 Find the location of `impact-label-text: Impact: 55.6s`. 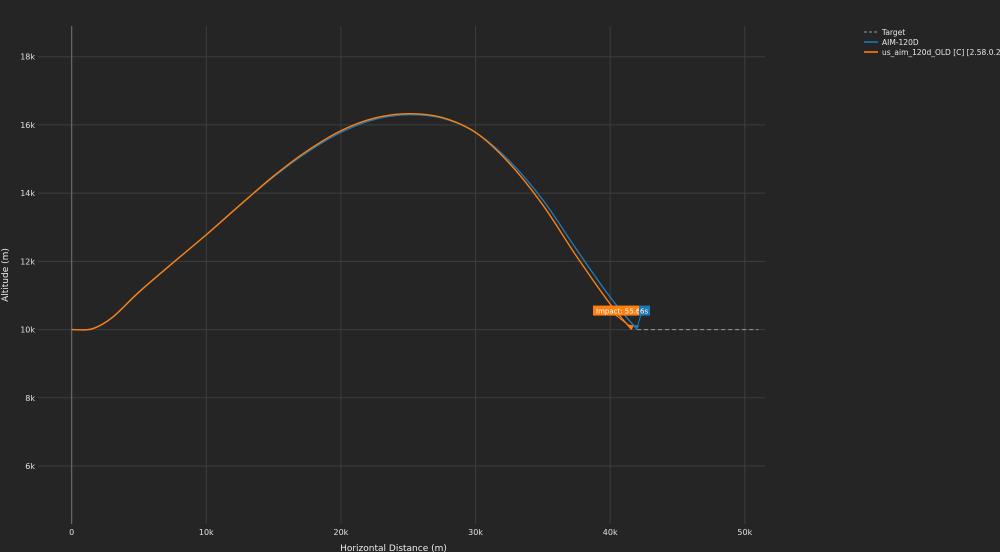

impact-label-text: Impact: 55.6s is located at coordinates (620, 312).